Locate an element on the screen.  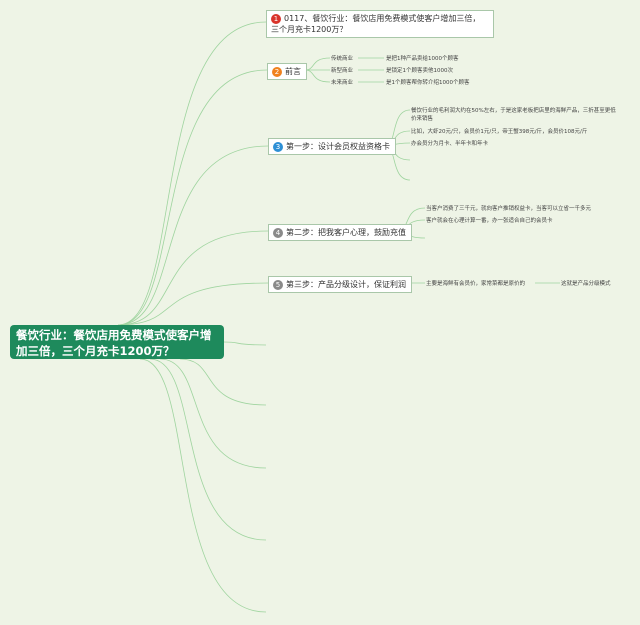
root-topic: 餐饮行业：餐饮店用免费模式使客户增加三倍，三个月充卡1200万？ is located at coordinates (117, 342).